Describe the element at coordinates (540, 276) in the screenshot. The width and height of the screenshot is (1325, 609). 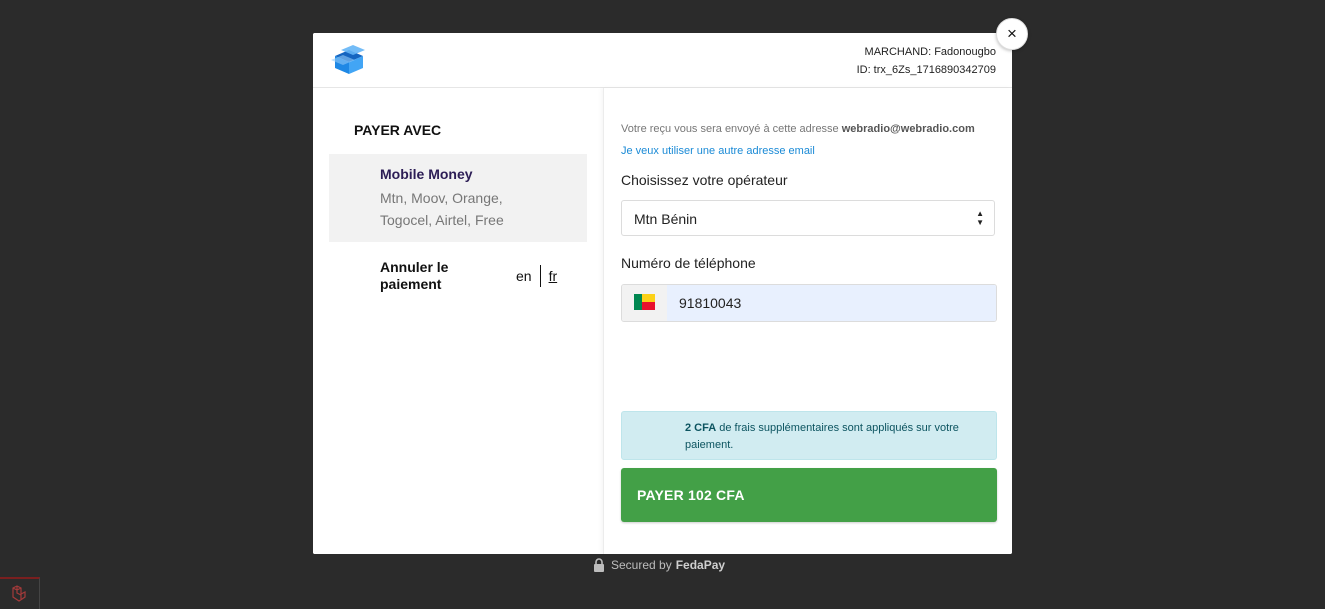
I see `lang-separator` at that location.